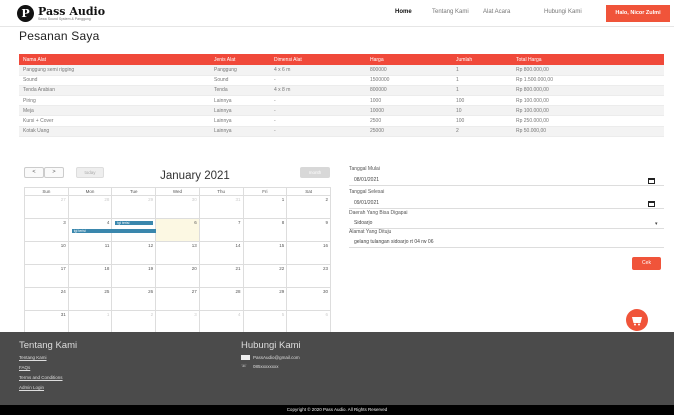 The image size is (674, 415). What do you see at coordinates (244, 365) in the screenshot?
I see `phone-icon: ☏` at bounding box center [244, 365].